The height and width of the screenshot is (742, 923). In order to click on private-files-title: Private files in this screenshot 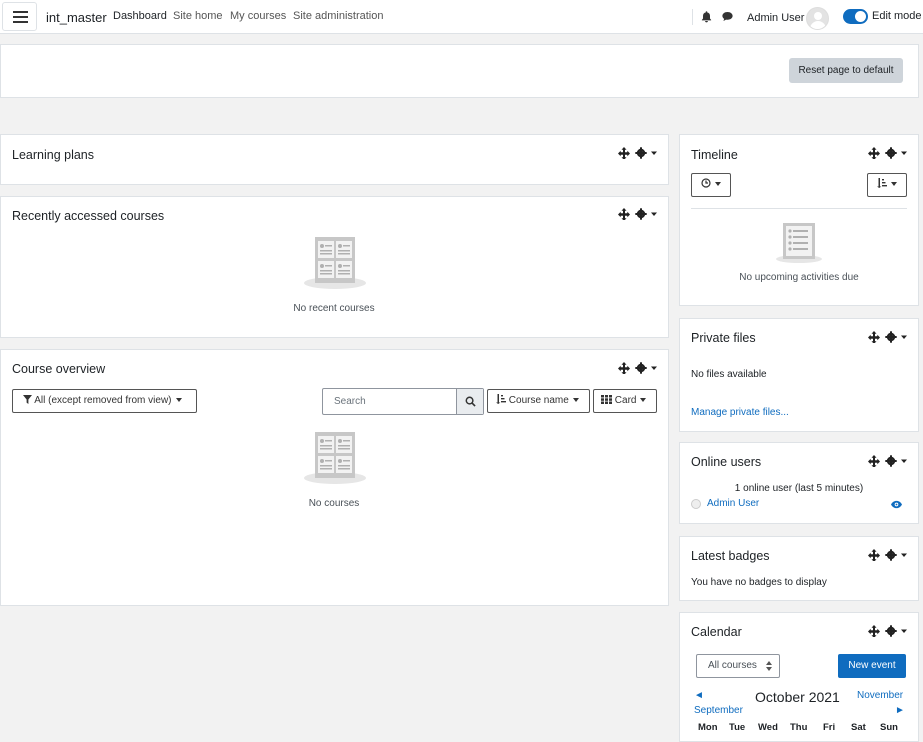, I will do `click(723, 338)`.